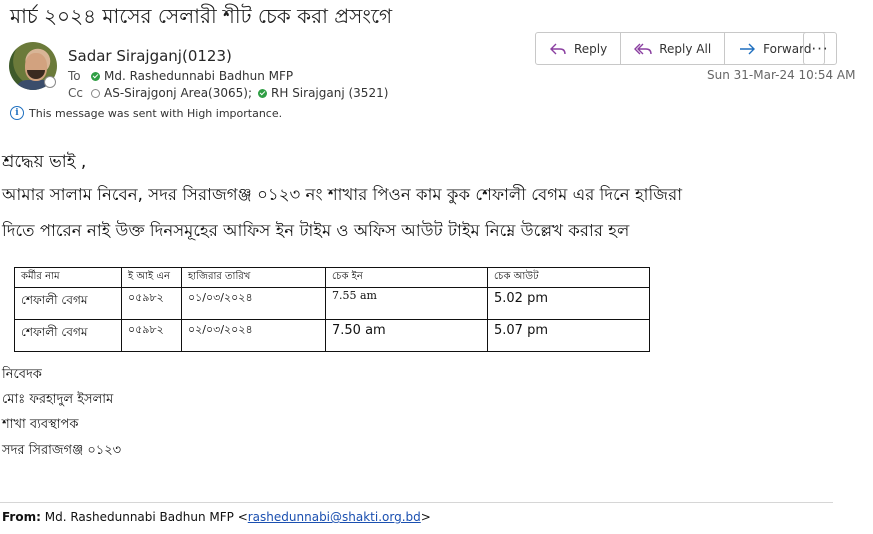 The image size is (873, 534). What do you see at coordinates (21, 517) in the screenshot?
I see `quoted-from-label: From:` at bounding box center [21, 517].